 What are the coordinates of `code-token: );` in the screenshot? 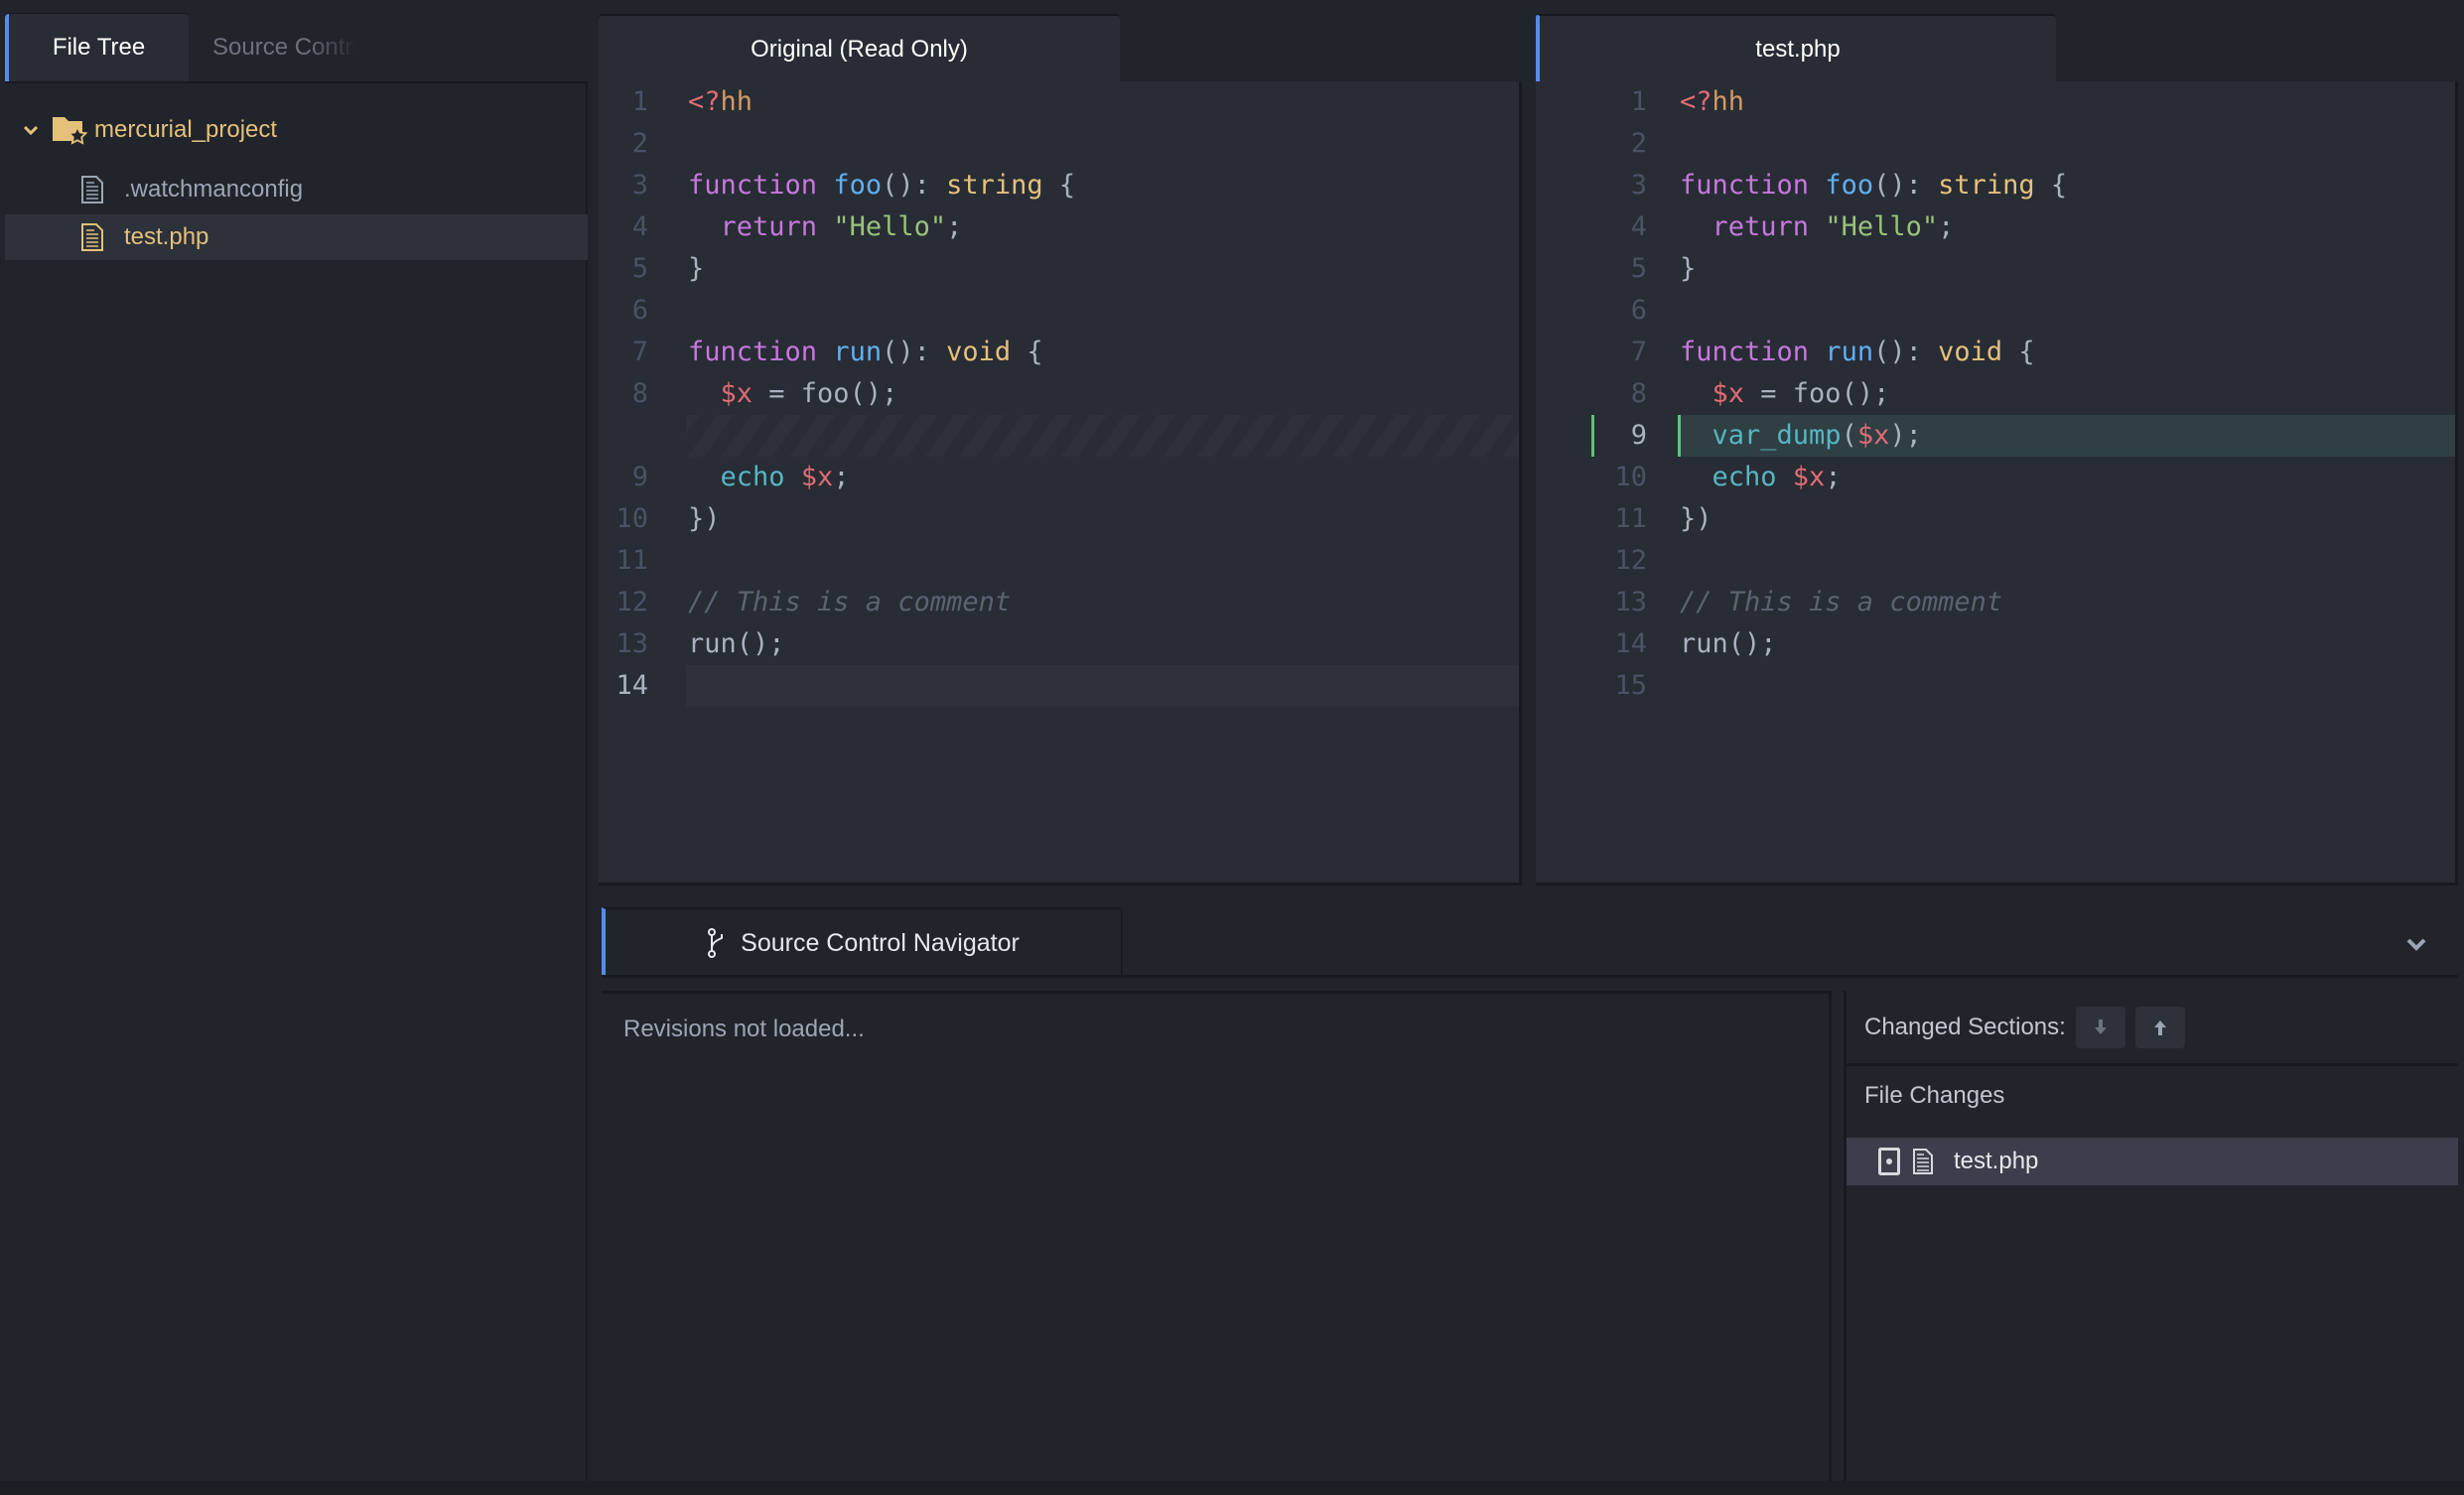 It's located at (1905, 435).